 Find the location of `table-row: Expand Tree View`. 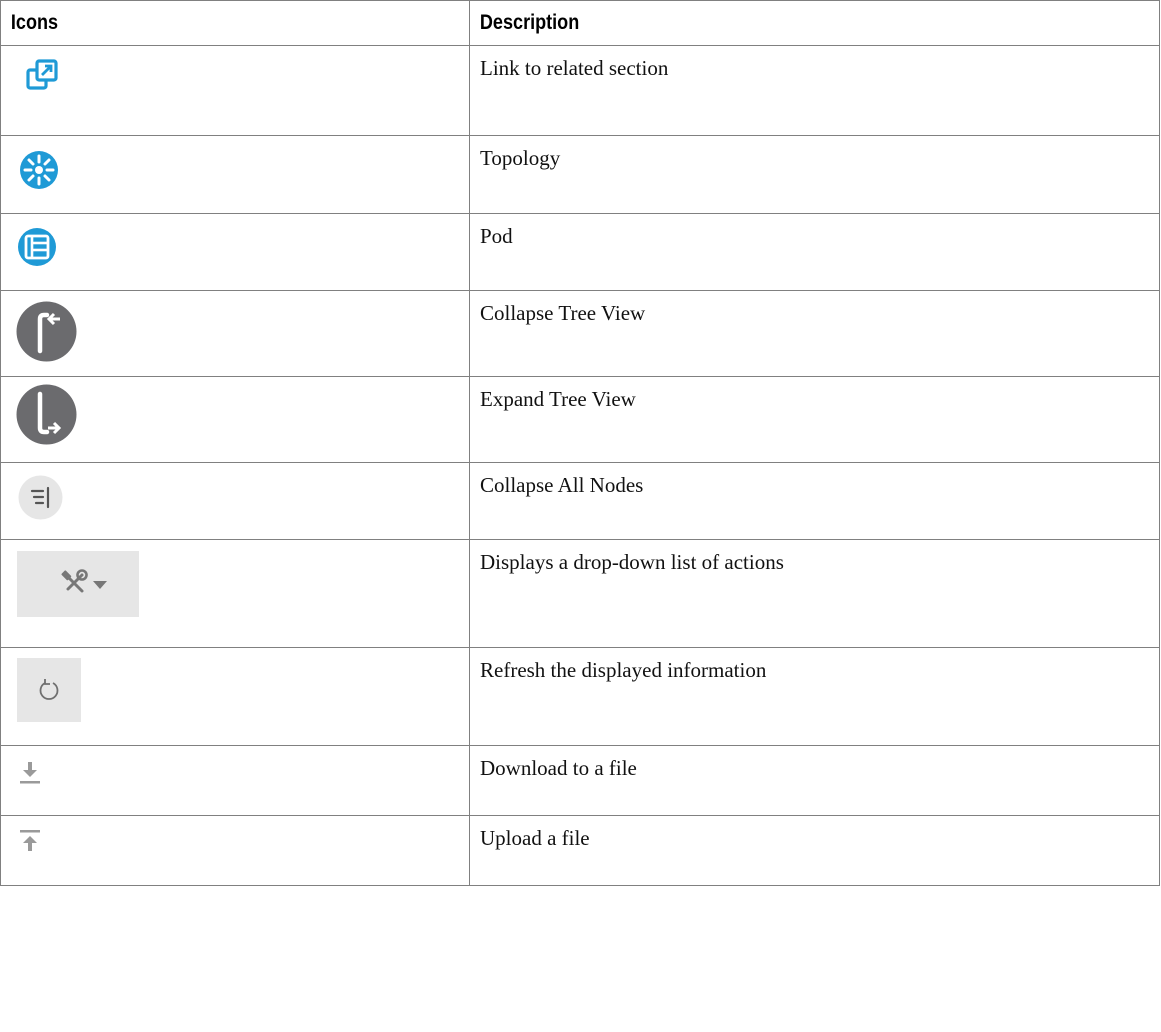

table-row: Expand Tree View is located at coordinates (580, 419).